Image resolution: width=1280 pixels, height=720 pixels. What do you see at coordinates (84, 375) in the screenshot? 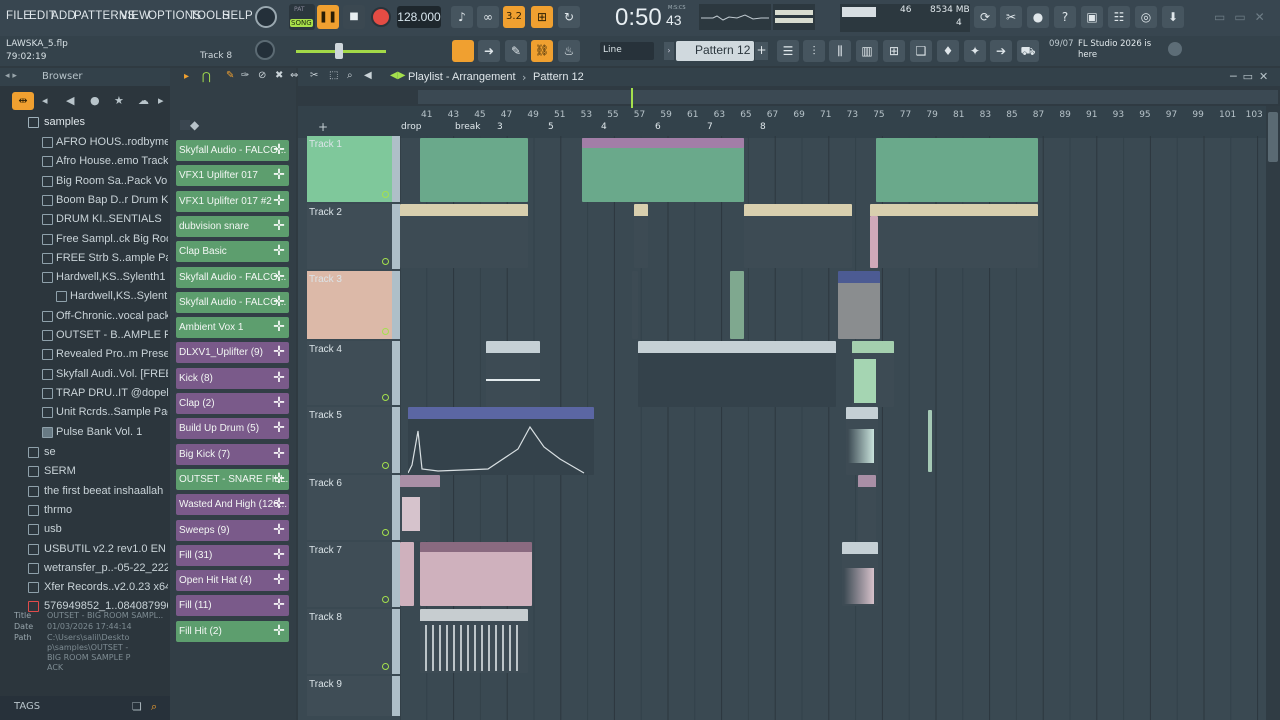
I see `browser-folder-item: Skyfall Audi..Vol. [FREE]` at bounding box center [84, 375].